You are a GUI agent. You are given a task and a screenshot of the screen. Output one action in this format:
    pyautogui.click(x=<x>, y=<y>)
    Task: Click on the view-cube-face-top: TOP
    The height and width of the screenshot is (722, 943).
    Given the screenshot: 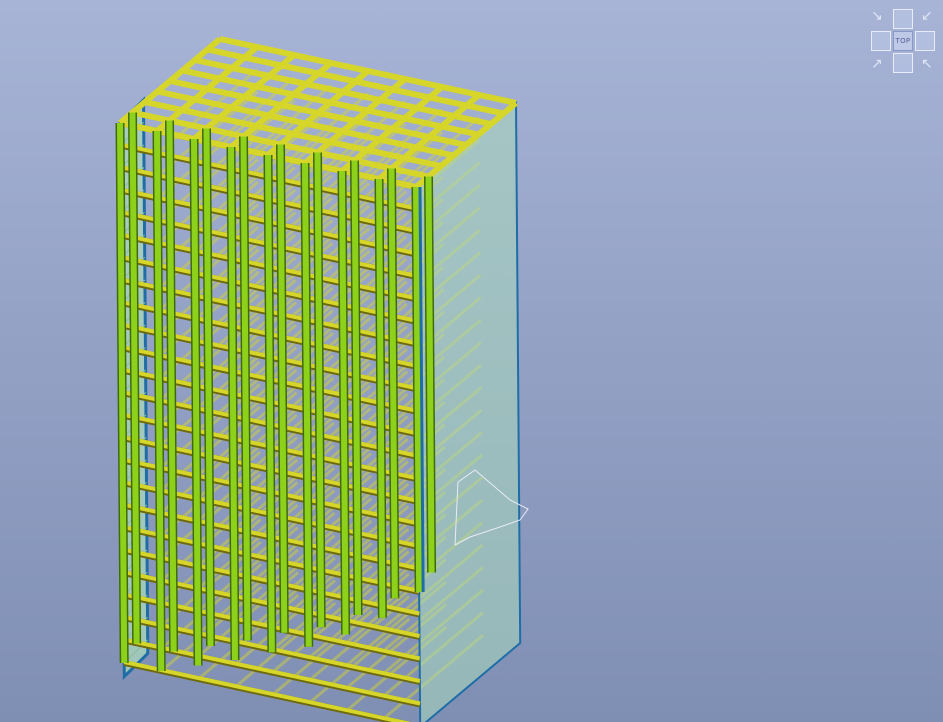 What is the action you would take?
    pyautogui.click(x=903, y=41)
    